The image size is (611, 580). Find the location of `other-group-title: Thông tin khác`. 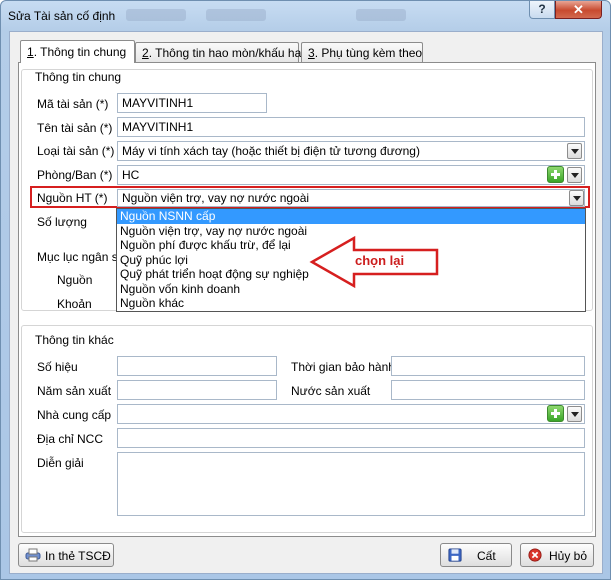

other-group-title: Thông tin khác is located at coordinates (74, 340).